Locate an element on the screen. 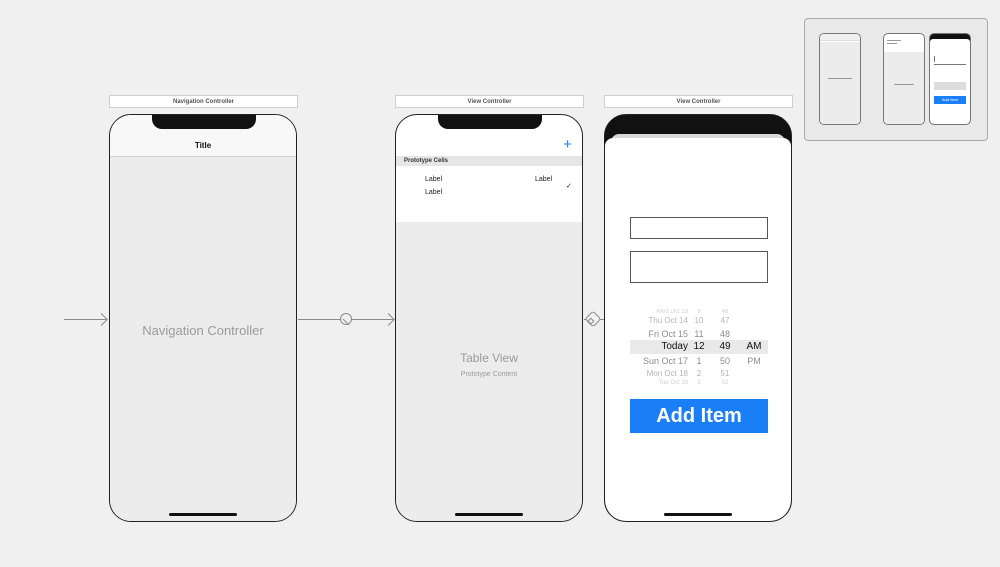 The height and width of the screenshot is (567, 1000). checkmark-icon: ✓ is located at coordinates (569, 186).